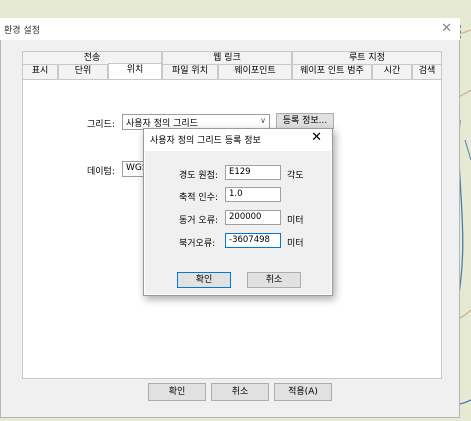 The width and height of the screenshot is (471, 421). What do you see at coordinates (303, 392) in the screenshot?
I see `apply-button: 적용(A)` at bounding box center [303, 392].